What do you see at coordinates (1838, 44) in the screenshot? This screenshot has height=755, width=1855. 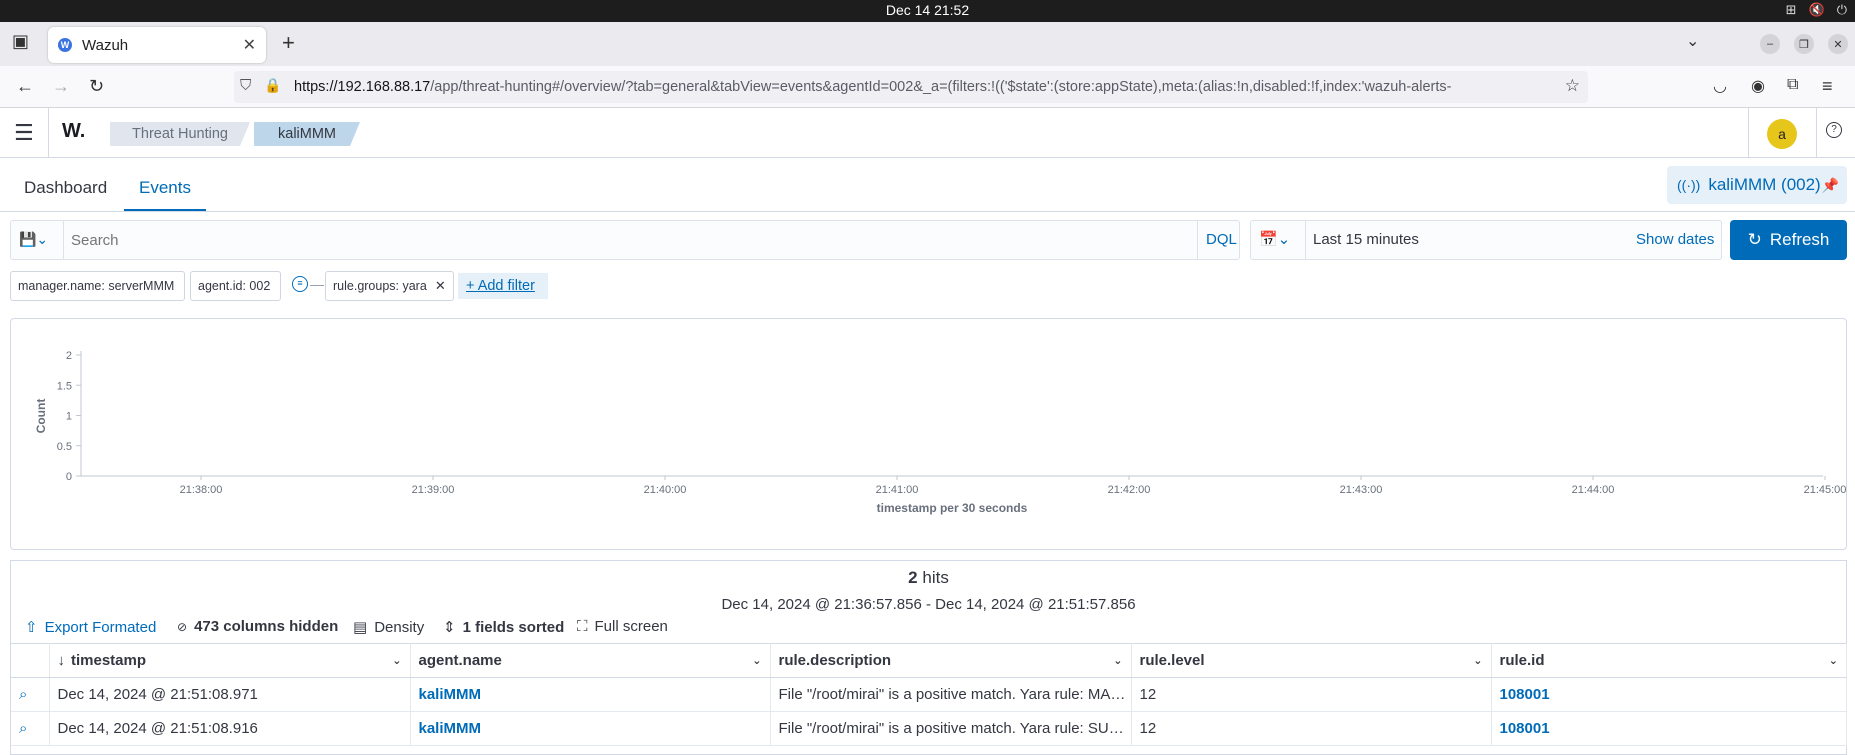 I see `close-window-icon: ✕` at bounding box center [1838, 44].